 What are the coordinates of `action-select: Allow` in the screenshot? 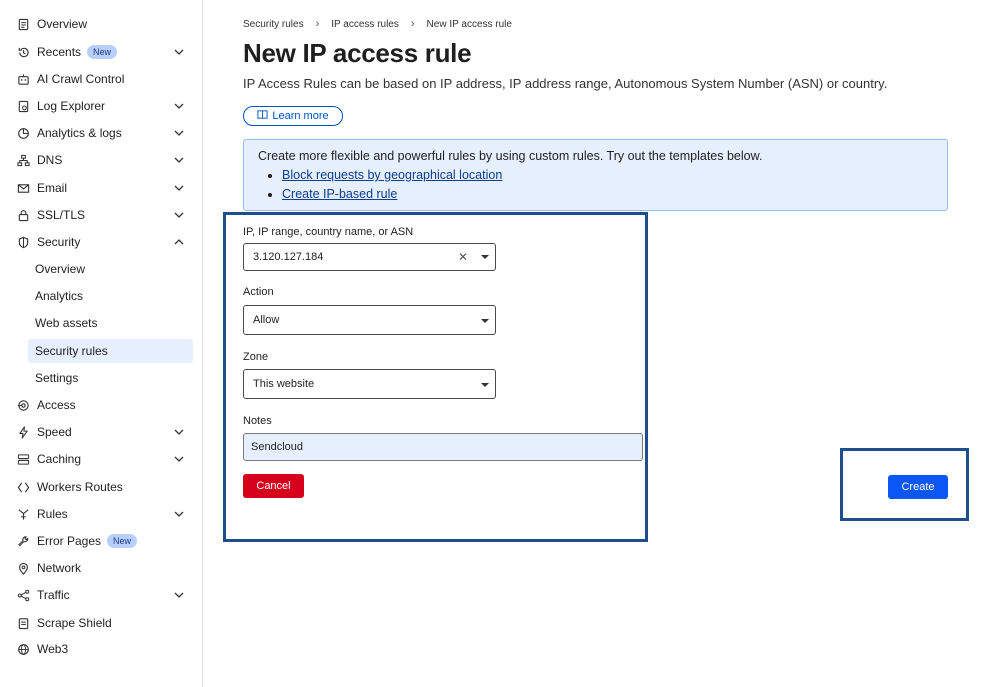 It's located at (369, 320).